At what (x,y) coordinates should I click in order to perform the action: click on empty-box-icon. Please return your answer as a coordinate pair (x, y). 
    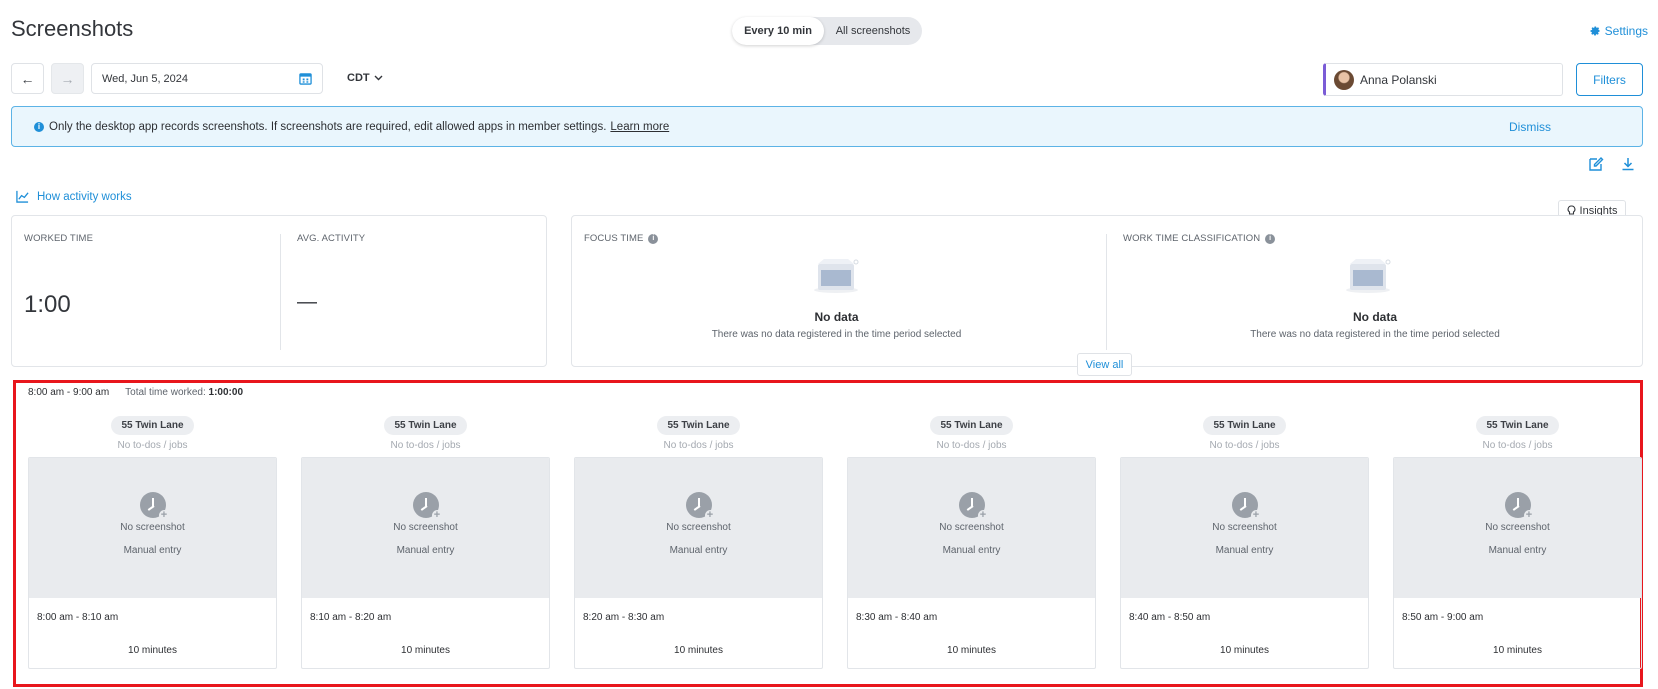
    Looking at the image, I should click on (1368, 276).